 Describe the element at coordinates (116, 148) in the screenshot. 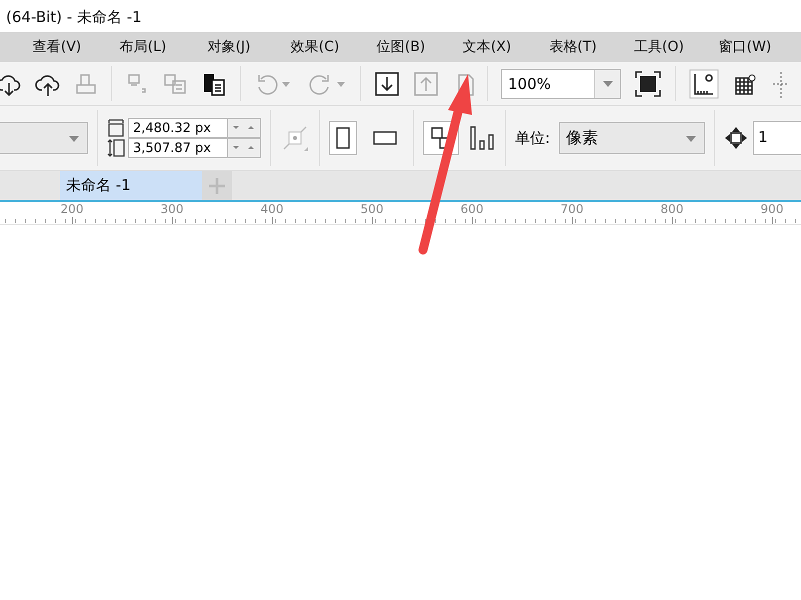

I see `height-icon` at that location.